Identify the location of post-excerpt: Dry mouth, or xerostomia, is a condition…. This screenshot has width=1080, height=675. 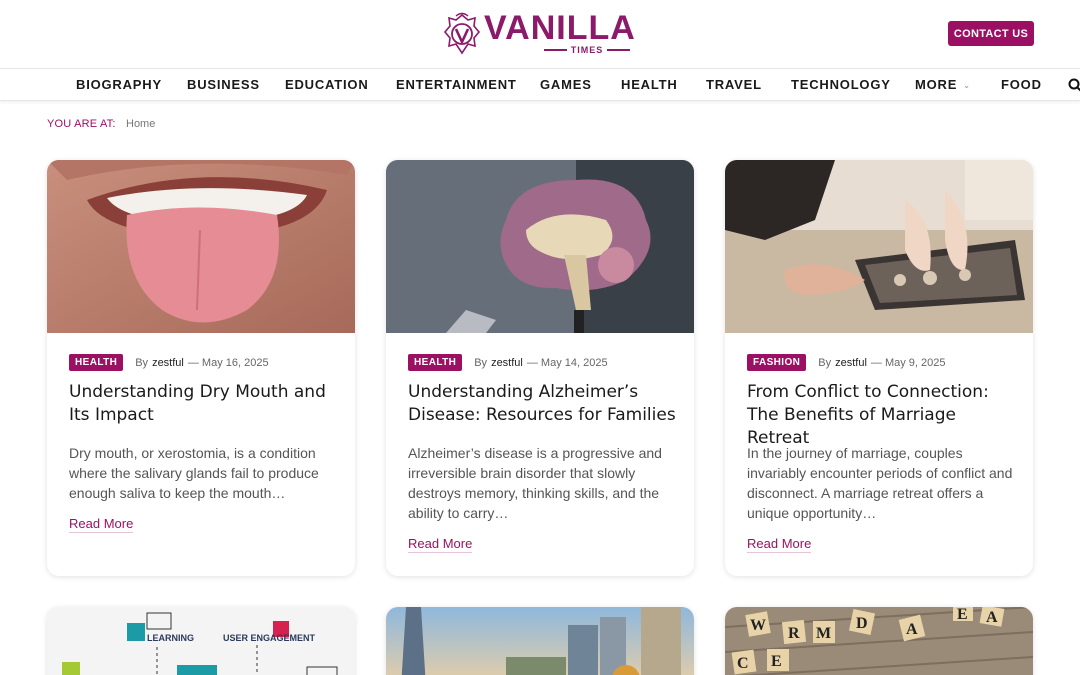
(194, 473).